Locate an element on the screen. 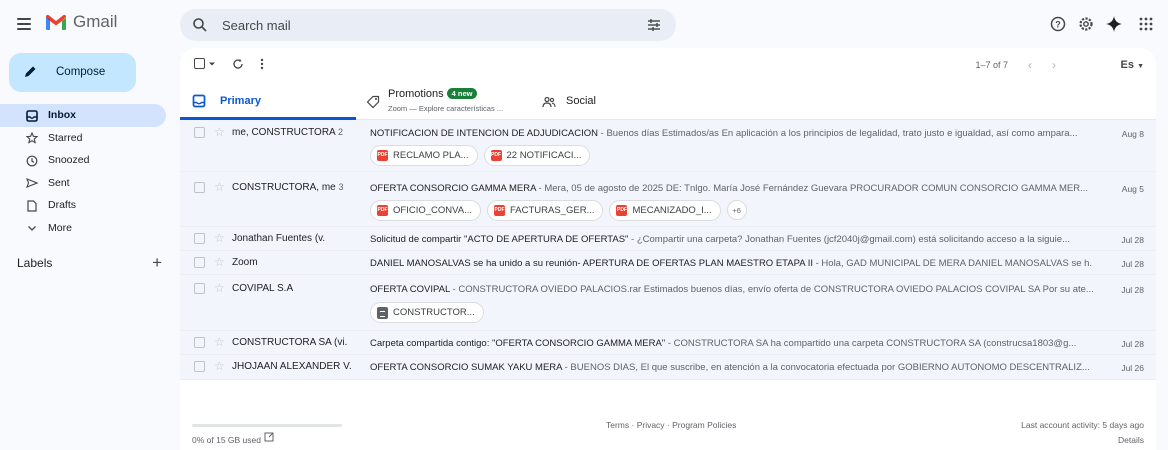  sidebar-item-starred: Starred is located at coordinates (86, 138).